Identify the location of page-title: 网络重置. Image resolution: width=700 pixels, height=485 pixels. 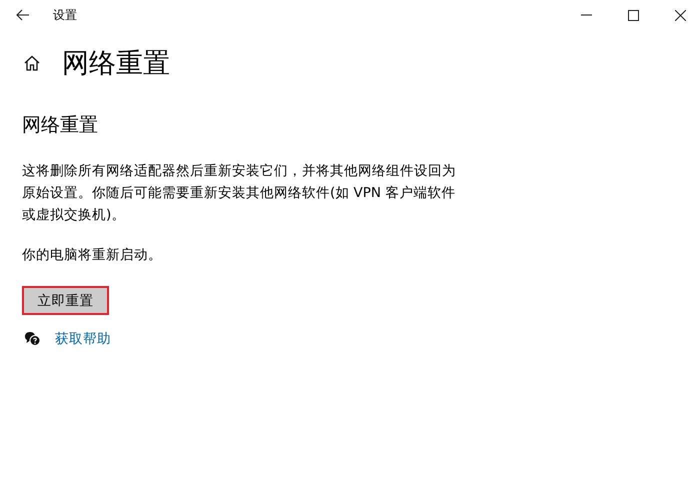
(116, 64).